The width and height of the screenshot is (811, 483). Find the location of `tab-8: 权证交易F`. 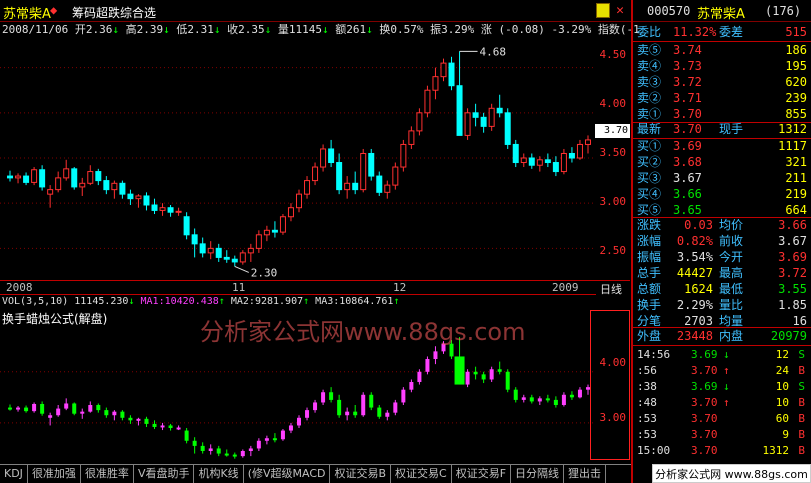

tab-8: 权证交易F is located at coordinates (482, 474).